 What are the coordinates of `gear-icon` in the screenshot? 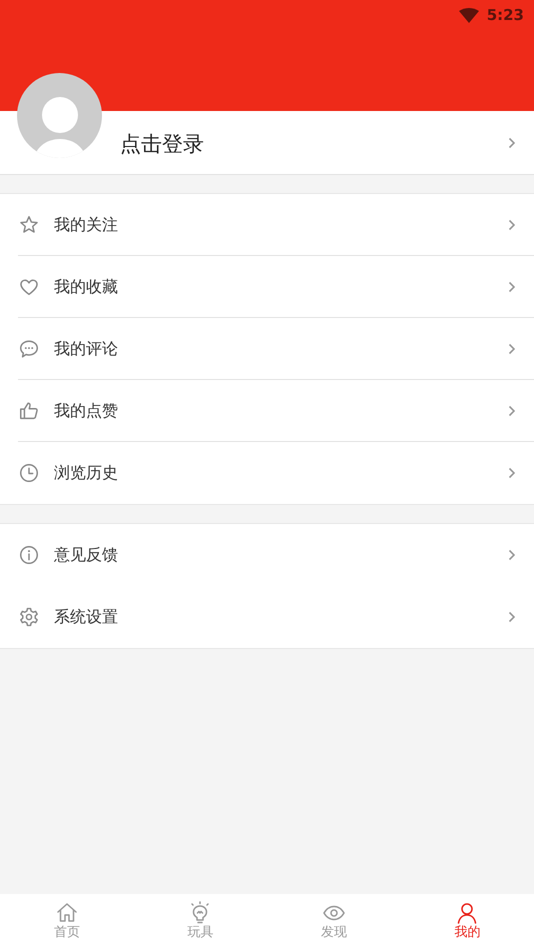 It's located at (29, 617).